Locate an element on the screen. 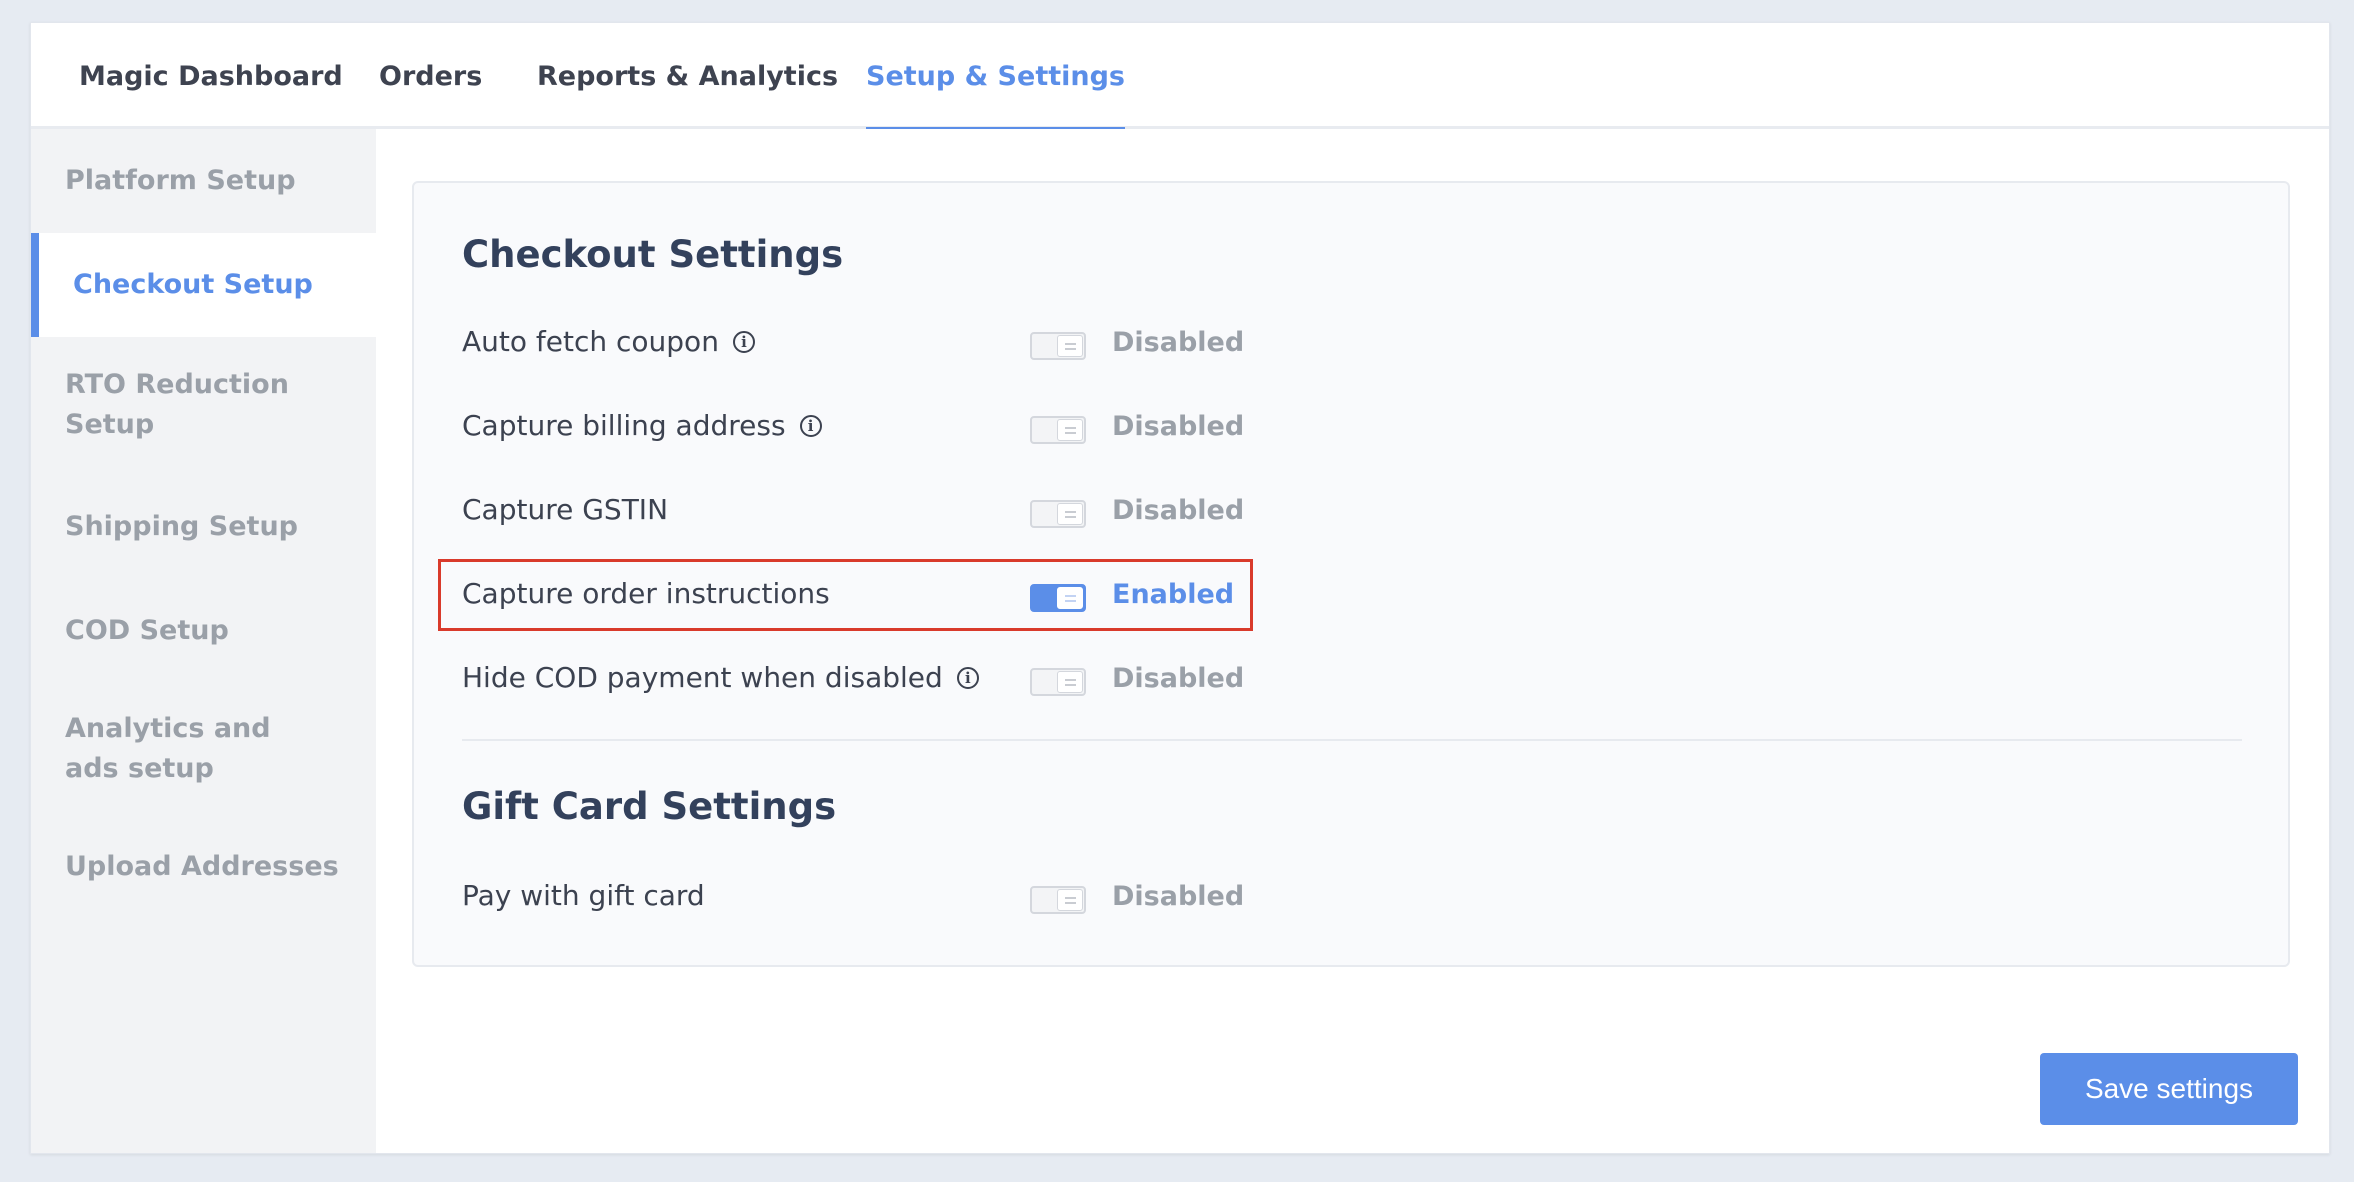 The width and height of the screenshot is (2354, 1182). sidebar-item-platform-setup: Platform Setup is located at coordinates (203, 181).